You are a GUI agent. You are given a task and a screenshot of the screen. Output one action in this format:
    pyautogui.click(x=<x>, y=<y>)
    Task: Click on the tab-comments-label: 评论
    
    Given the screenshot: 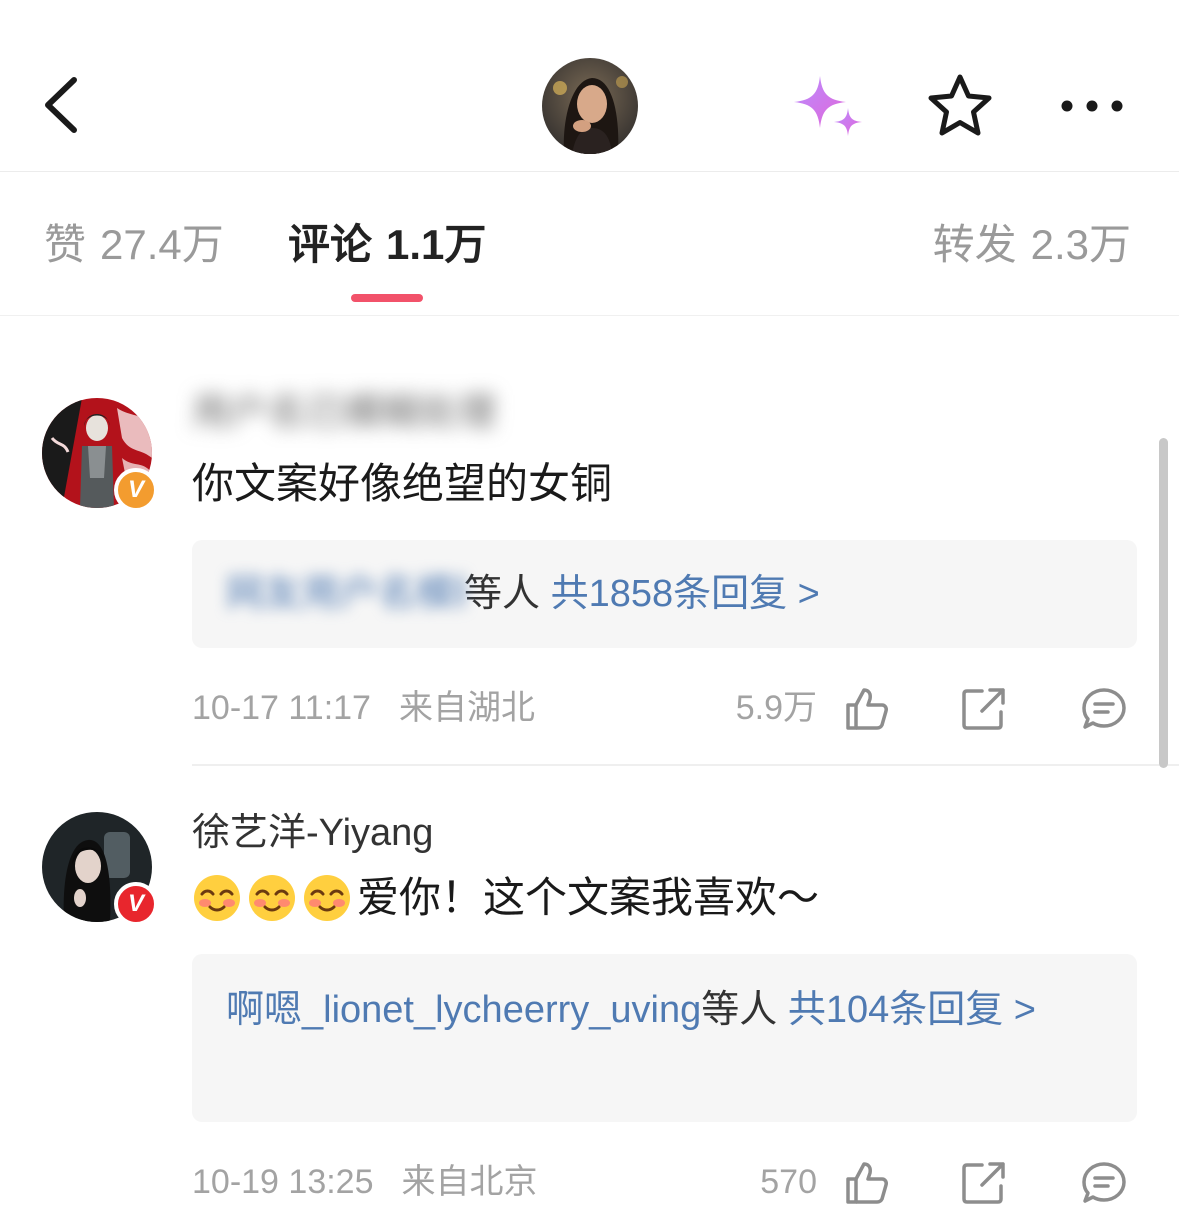 What is the action you would take?
    pyautogui.click(x=330, y=244)
    